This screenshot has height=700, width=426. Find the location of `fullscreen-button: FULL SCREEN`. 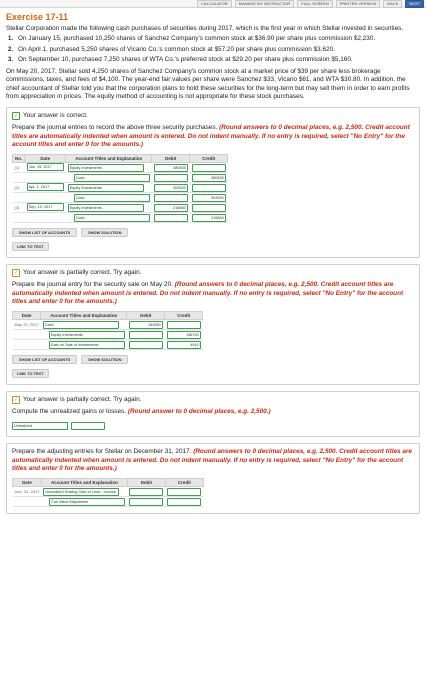

fullscreen-button: FULL SCREEN is located at coordinates (315, 4).